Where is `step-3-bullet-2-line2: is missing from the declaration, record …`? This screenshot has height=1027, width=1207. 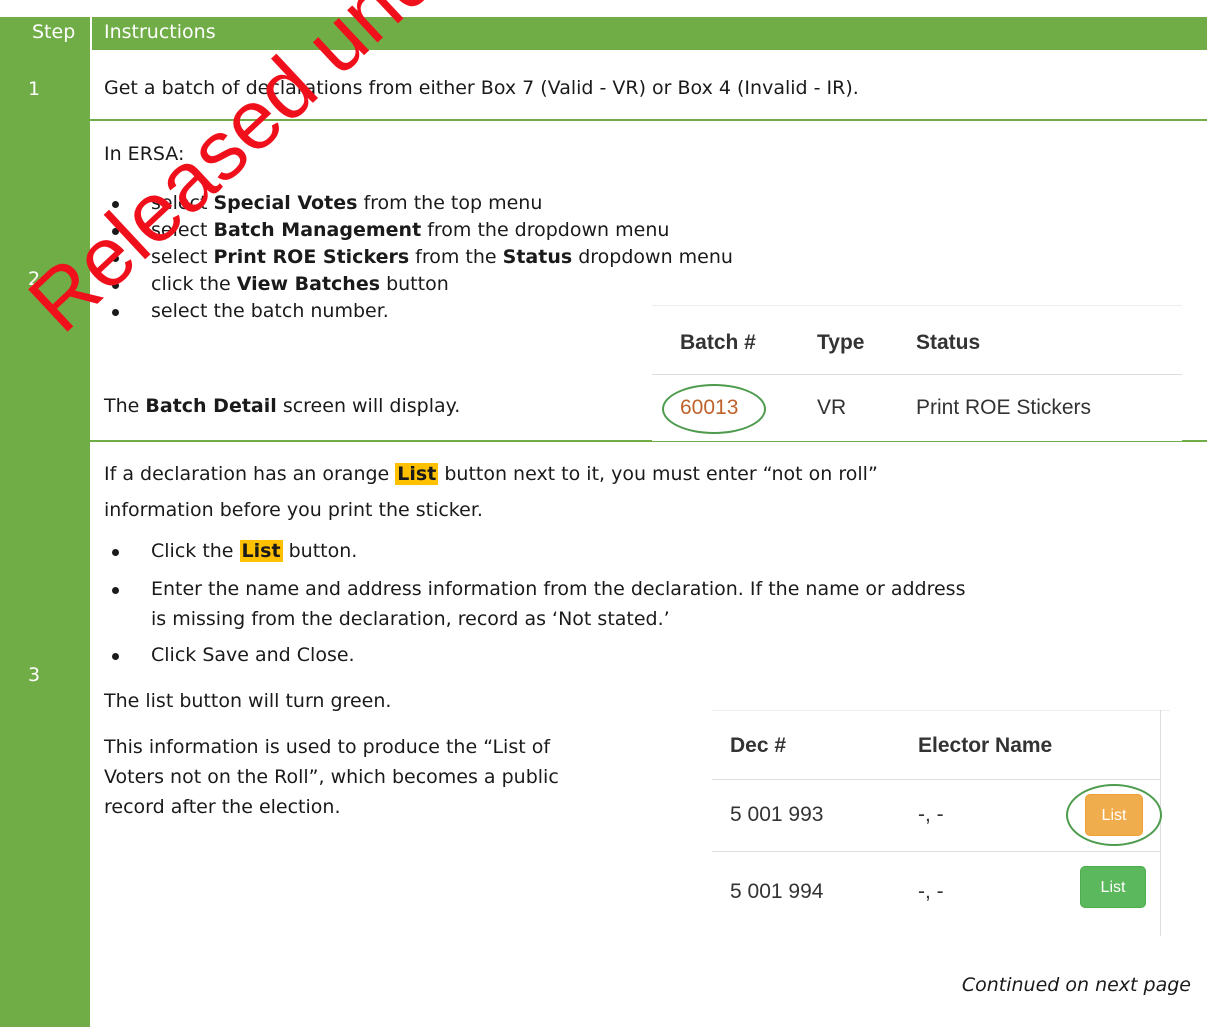
step-3-bullet-2-line2: is missing from the declaration, record … is located at coordinates (410, 619).